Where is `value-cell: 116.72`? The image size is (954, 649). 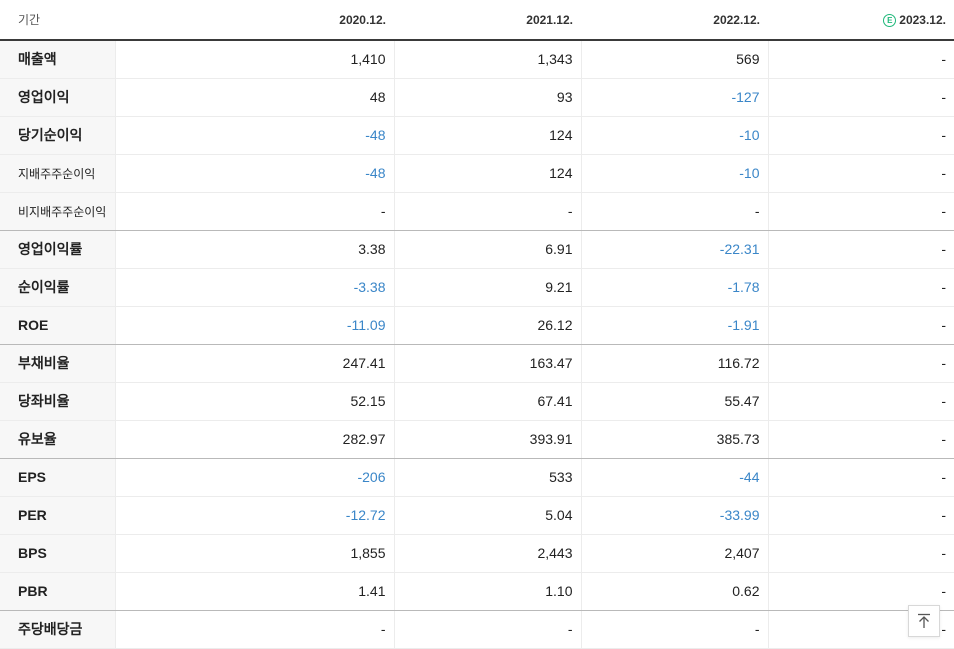
value-cell: 116.72 is located at coordinates (674, 363).